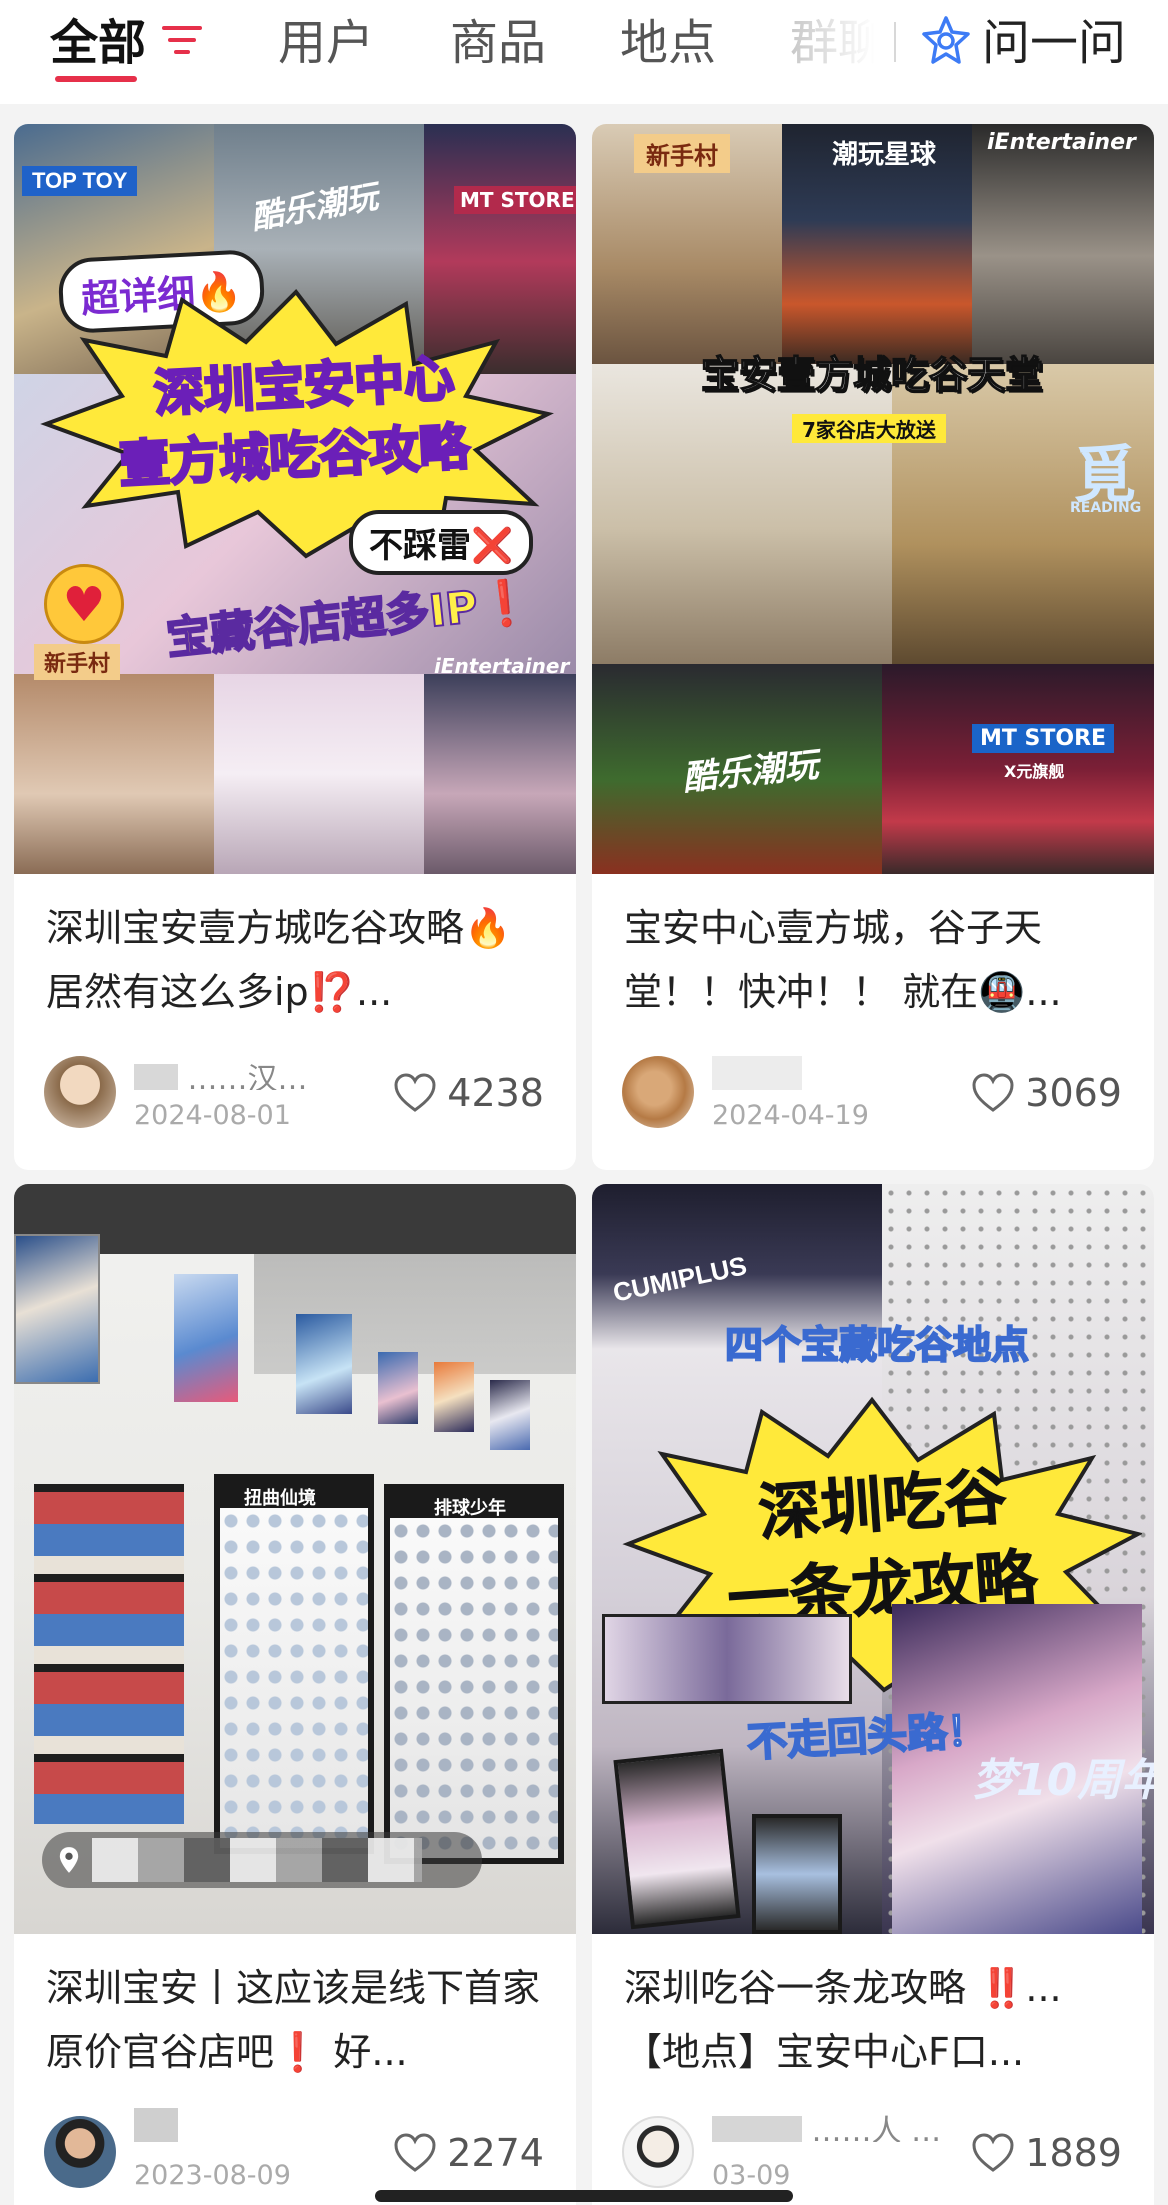 Image resolution: width=1168 pixels, height=2205 pixels. I want to click on like-count: 1889, so click(1073, 2153).